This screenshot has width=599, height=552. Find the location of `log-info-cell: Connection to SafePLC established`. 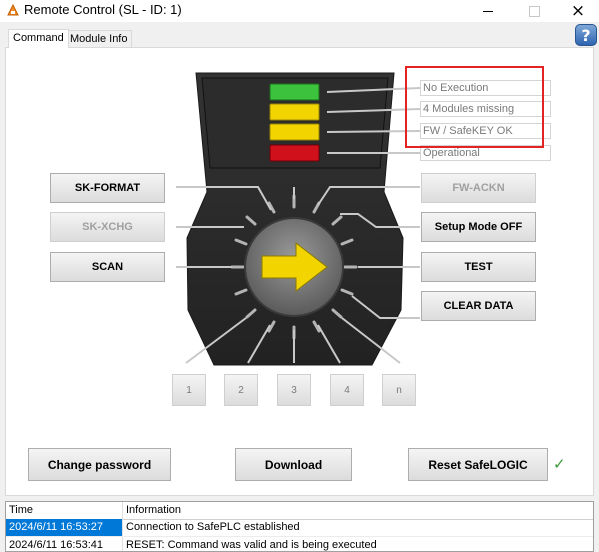

log-info-cell: Connection to SafePLC established is located at coordinates (357, 527).